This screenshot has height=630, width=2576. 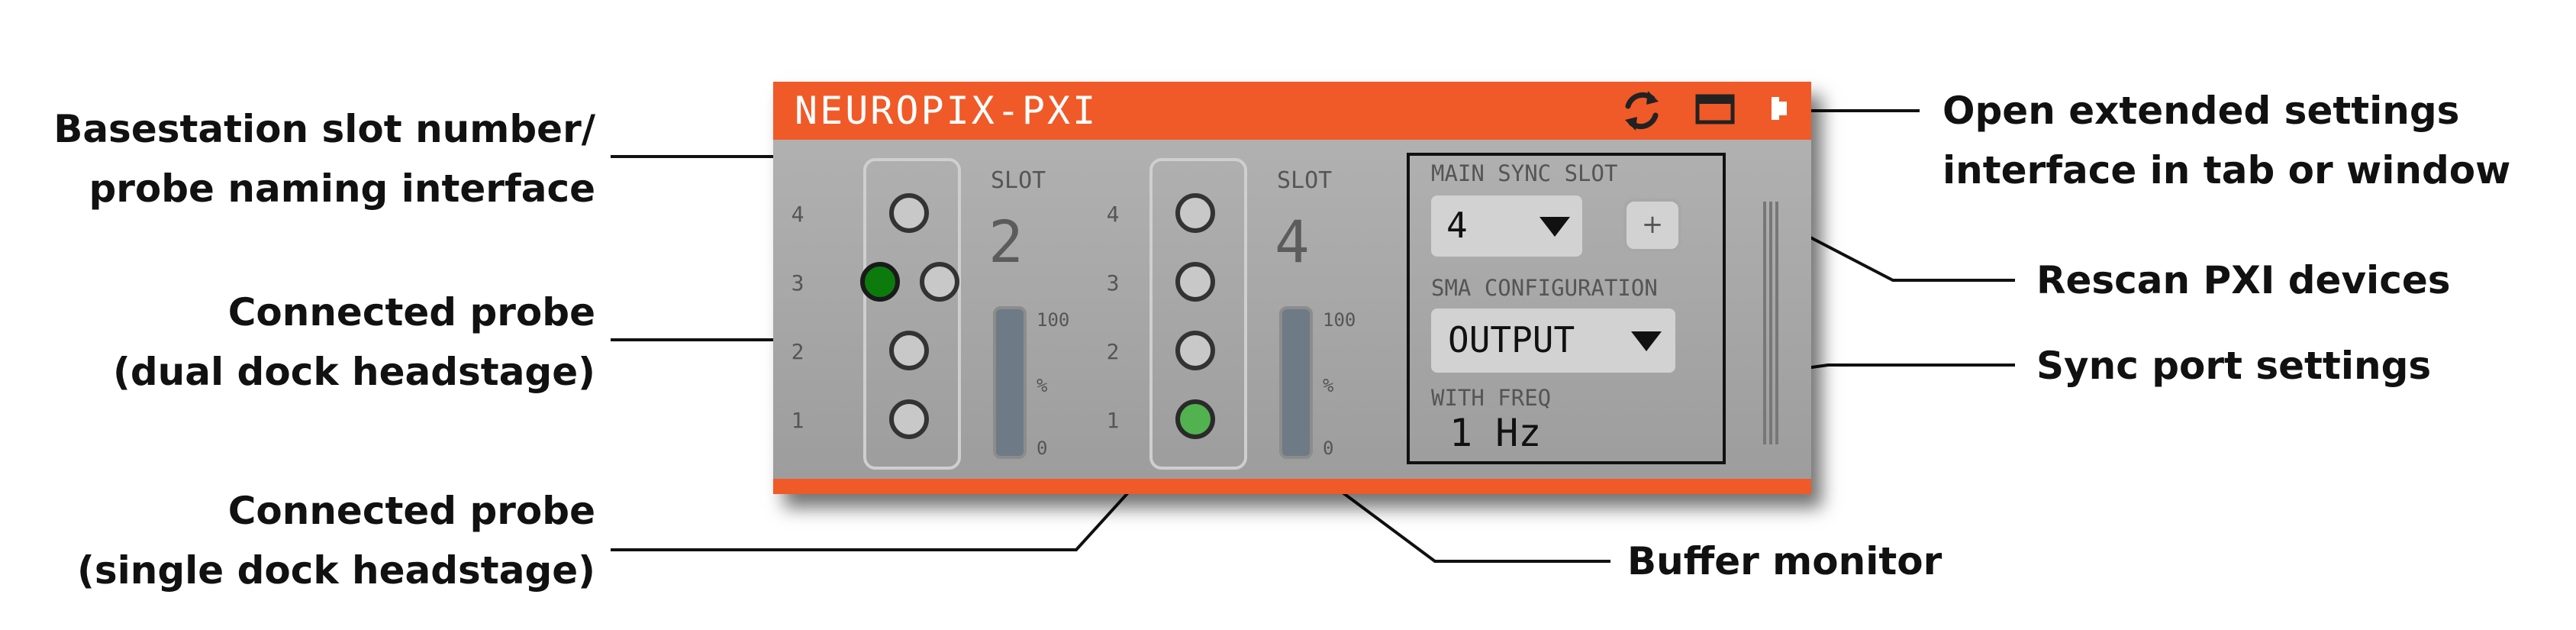 What do you see at coordinates (1195, 282) in the screenshot?
I see `probe-slot4-port3` at bounding box center [1195, 282].